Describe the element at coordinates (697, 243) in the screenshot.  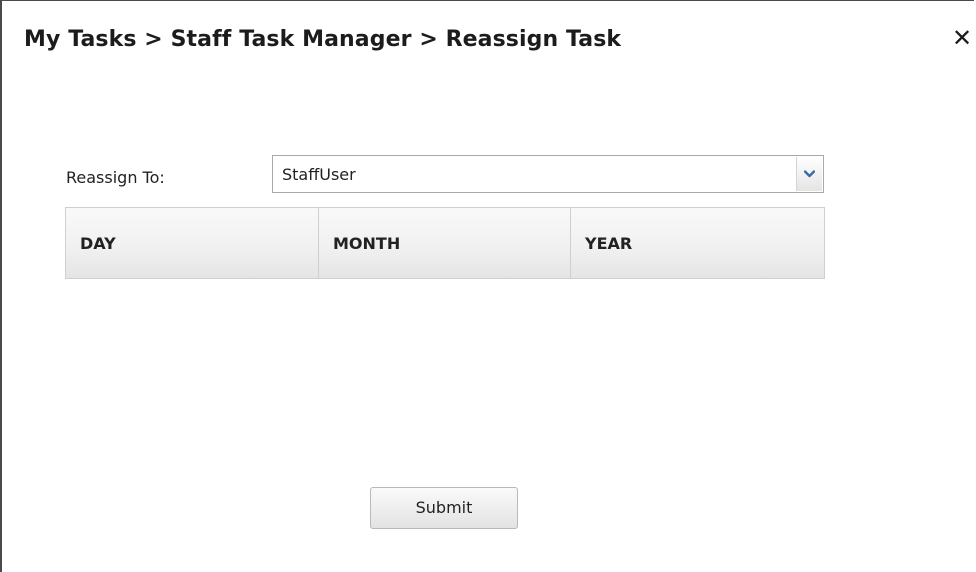
I see `column-header-year: YEAR` at that location.